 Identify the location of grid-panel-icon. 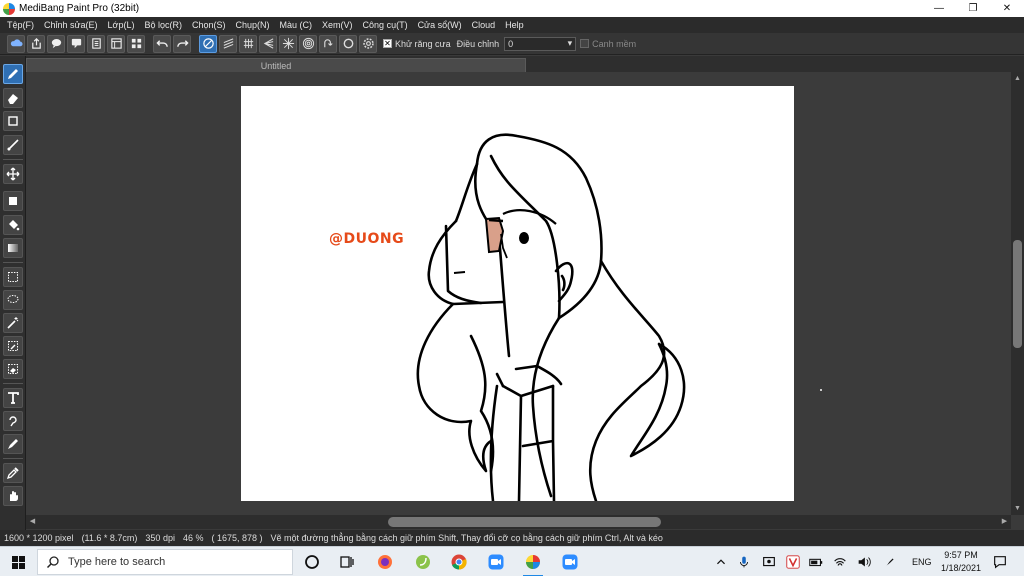
(136, 43).